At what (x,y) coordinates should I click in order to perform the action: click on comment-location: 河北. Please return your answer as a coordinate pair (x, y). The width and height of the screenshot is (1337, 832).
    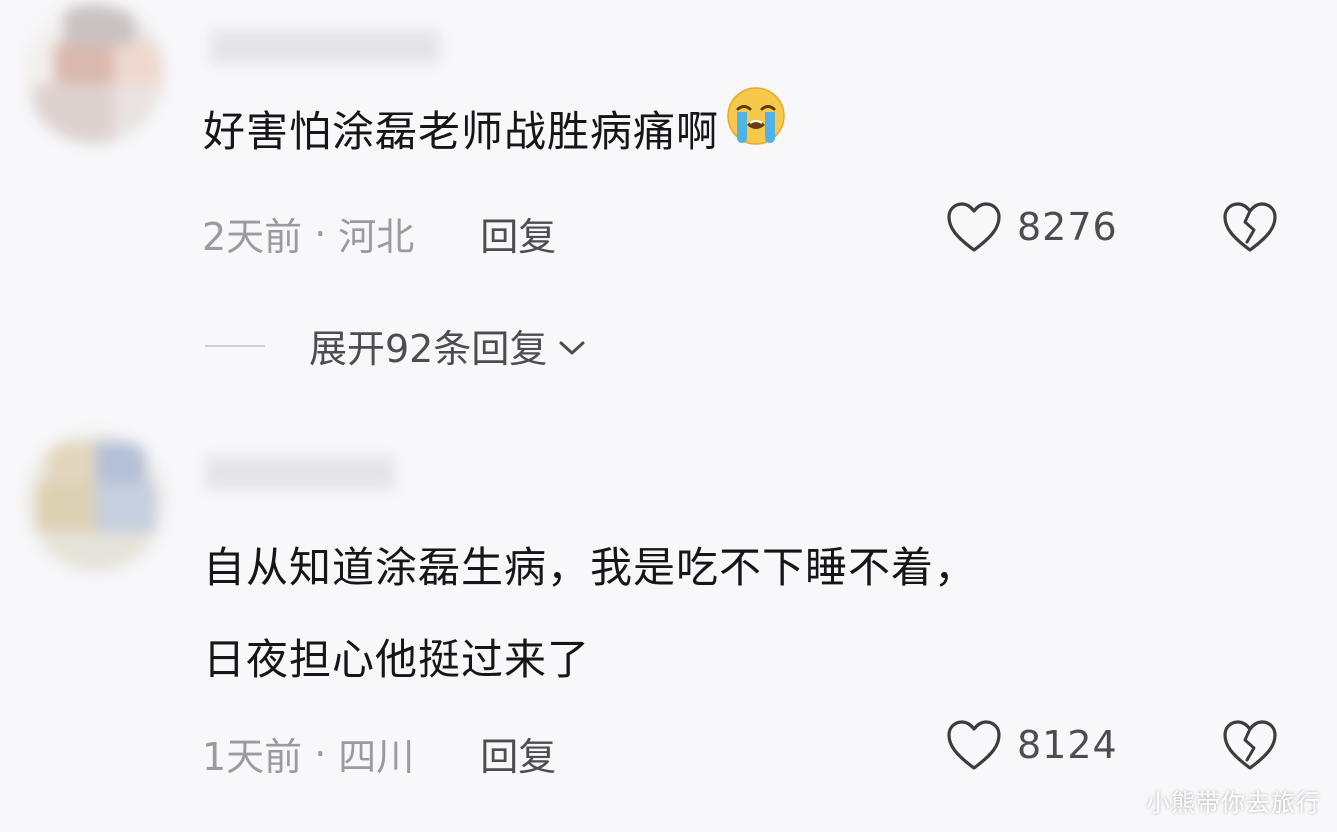
    Looking at the image, I should click on (376, 237).